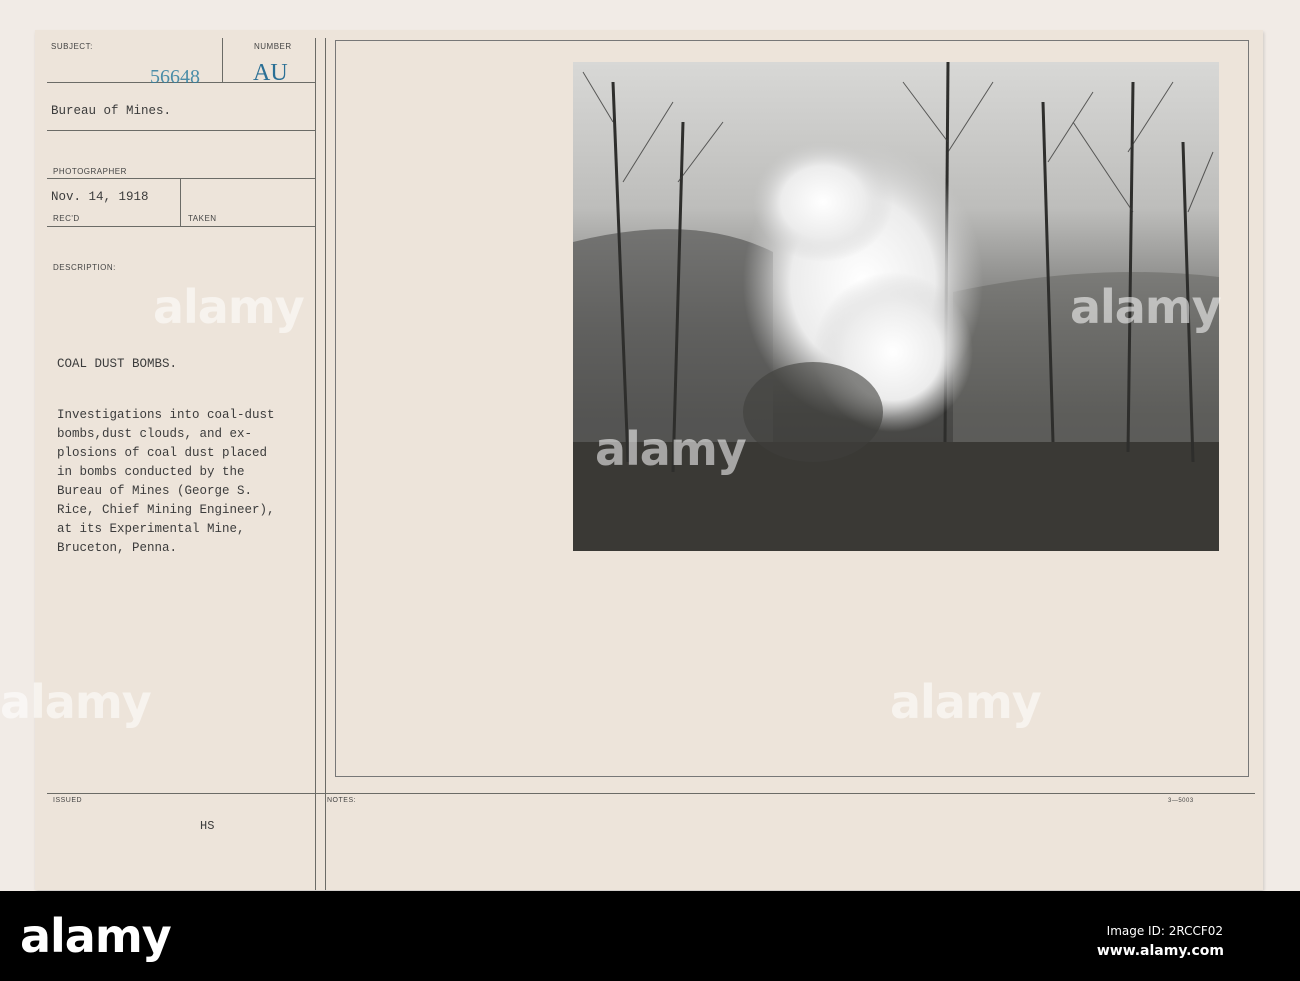 The width and height of the screenshot is (1300, 981). Describe the element at coordinates (151, 472) in the screenshot. I see `description-line: in bombs conducted by the` at that location.